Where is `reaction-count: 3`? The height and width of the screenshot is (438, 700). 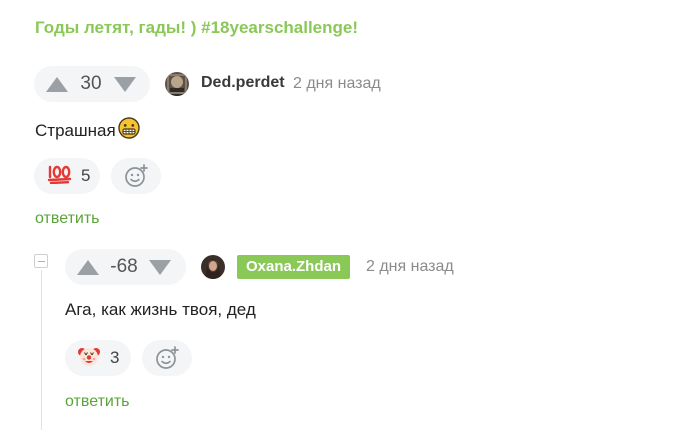
reaction-count: 3 is located at coordinates (115, 357).